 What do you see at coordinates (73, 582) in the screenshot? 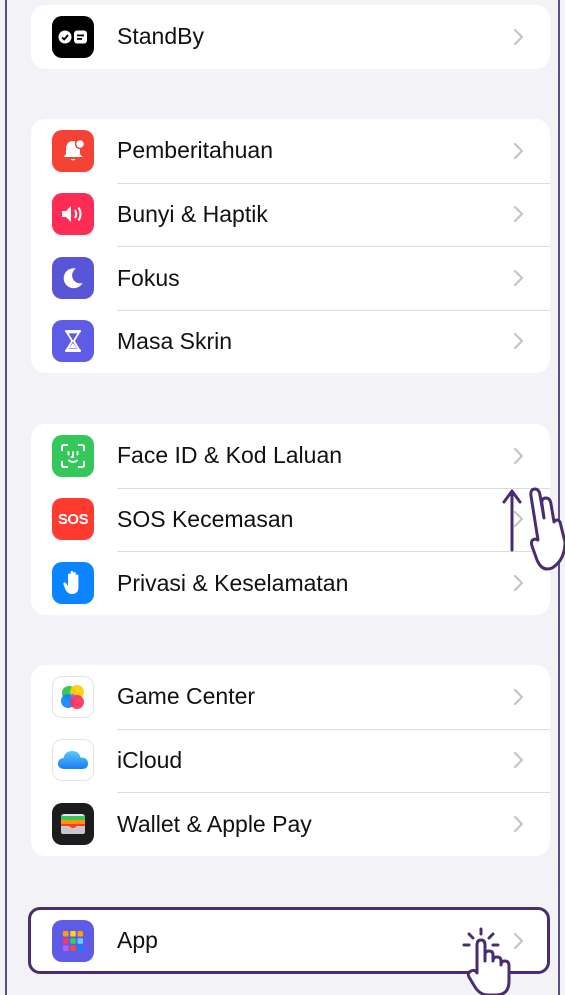
I see `hand-icon` at bounding box center [73, 582].